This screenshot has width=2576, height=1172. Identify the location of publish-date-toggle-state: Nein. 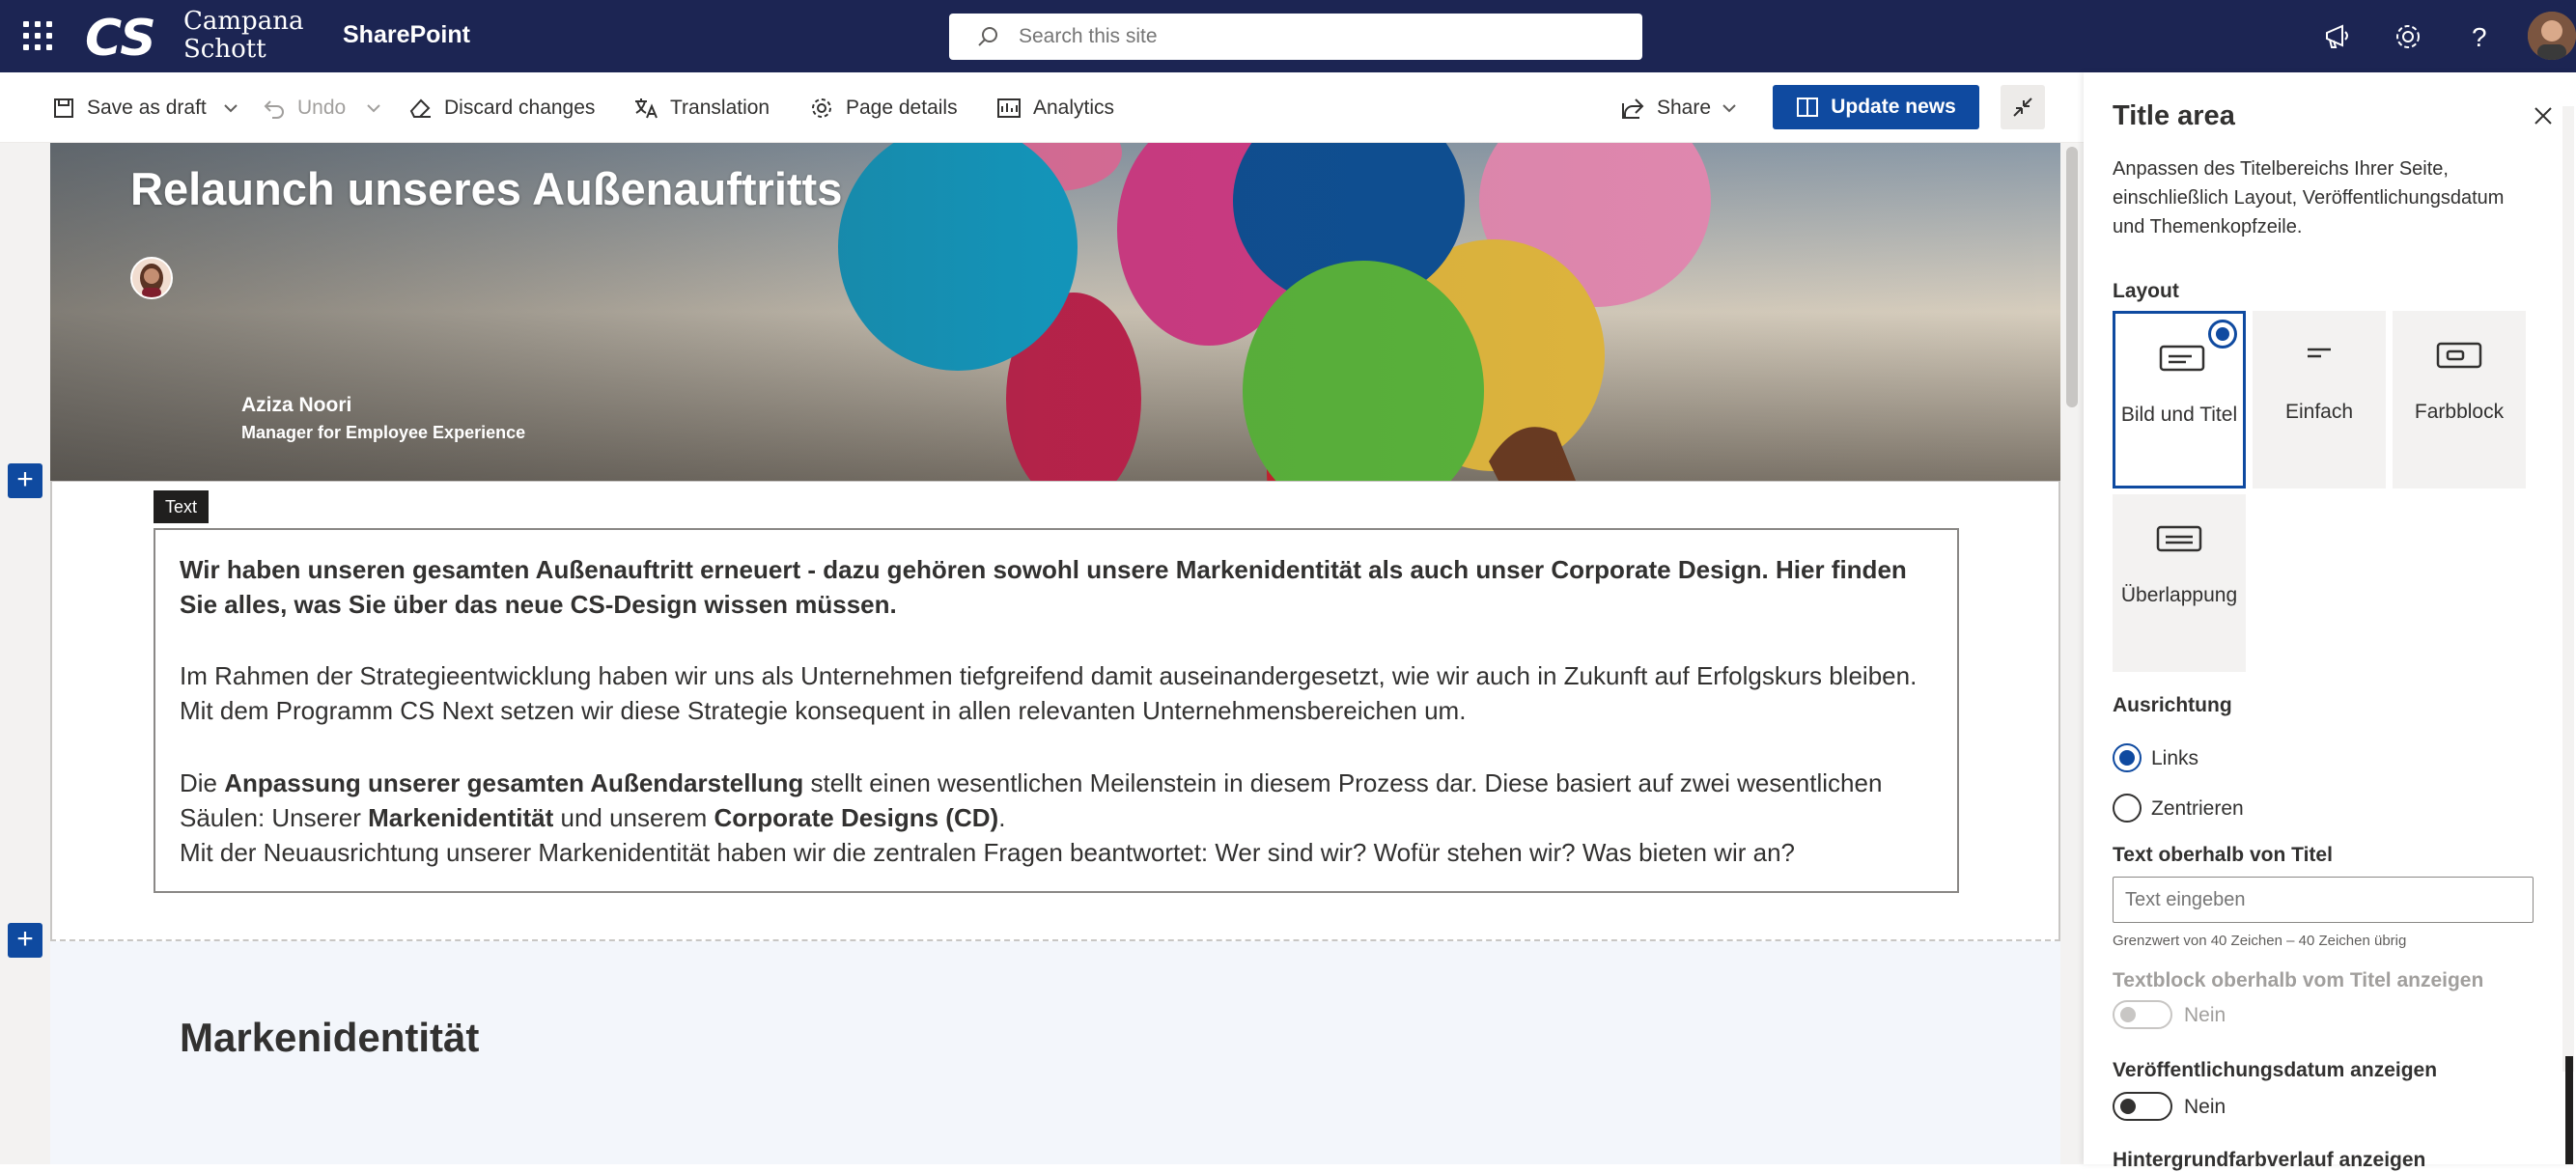
(2205, 1107).